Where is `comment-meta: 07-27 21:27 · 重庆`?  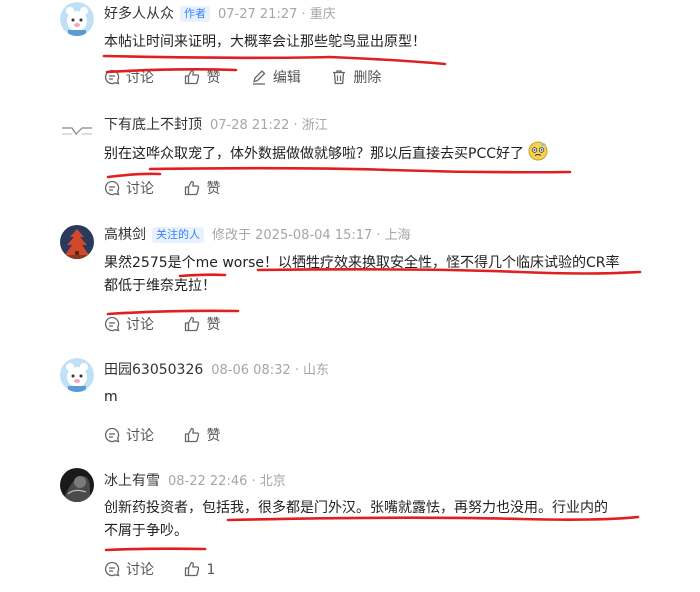 comment-meta: 07-27 21:27 · 重庆 is located at coordinates (277, 14).